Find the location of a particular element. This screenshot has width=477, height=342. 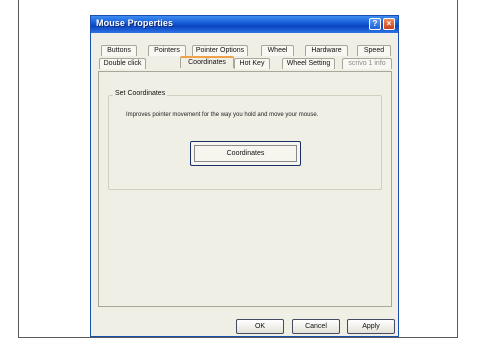

tab-hot-key: Hot Key is located at coordinates (252, 63).